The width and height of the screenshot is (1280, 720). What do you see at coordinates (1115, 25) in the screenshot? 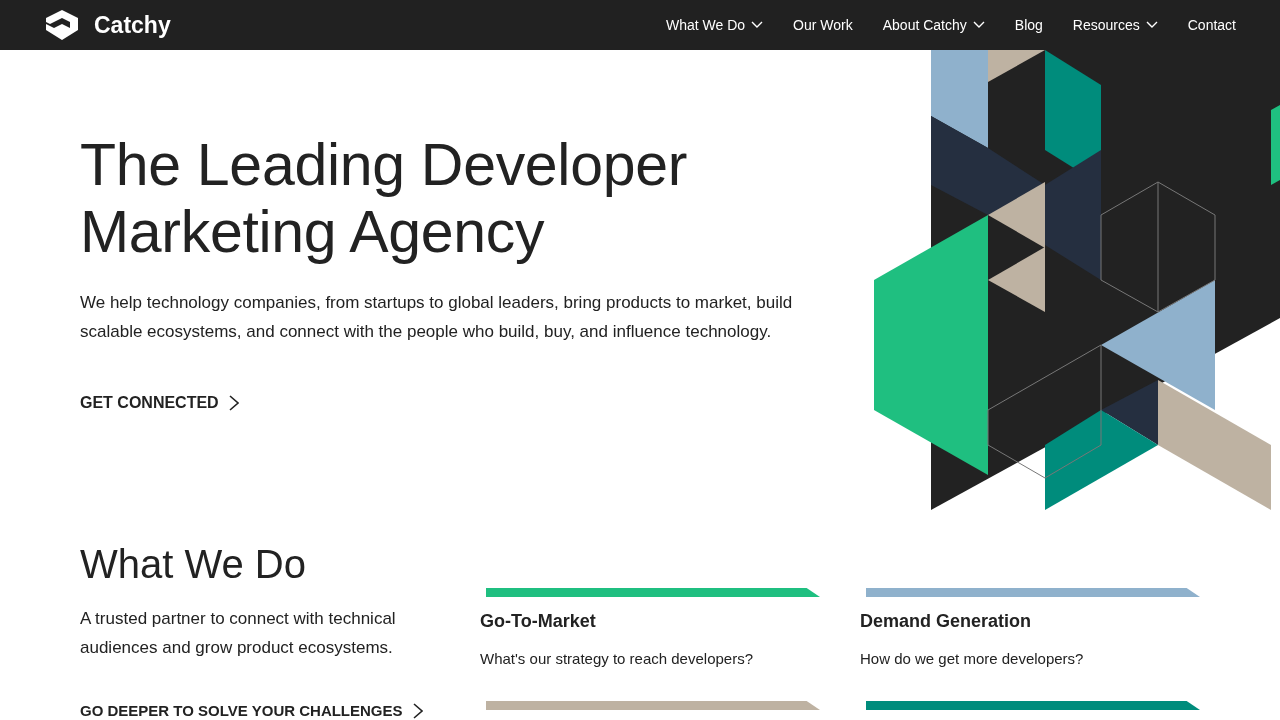
I see `nav-link: Resources` at bounding box center [1115, 25].